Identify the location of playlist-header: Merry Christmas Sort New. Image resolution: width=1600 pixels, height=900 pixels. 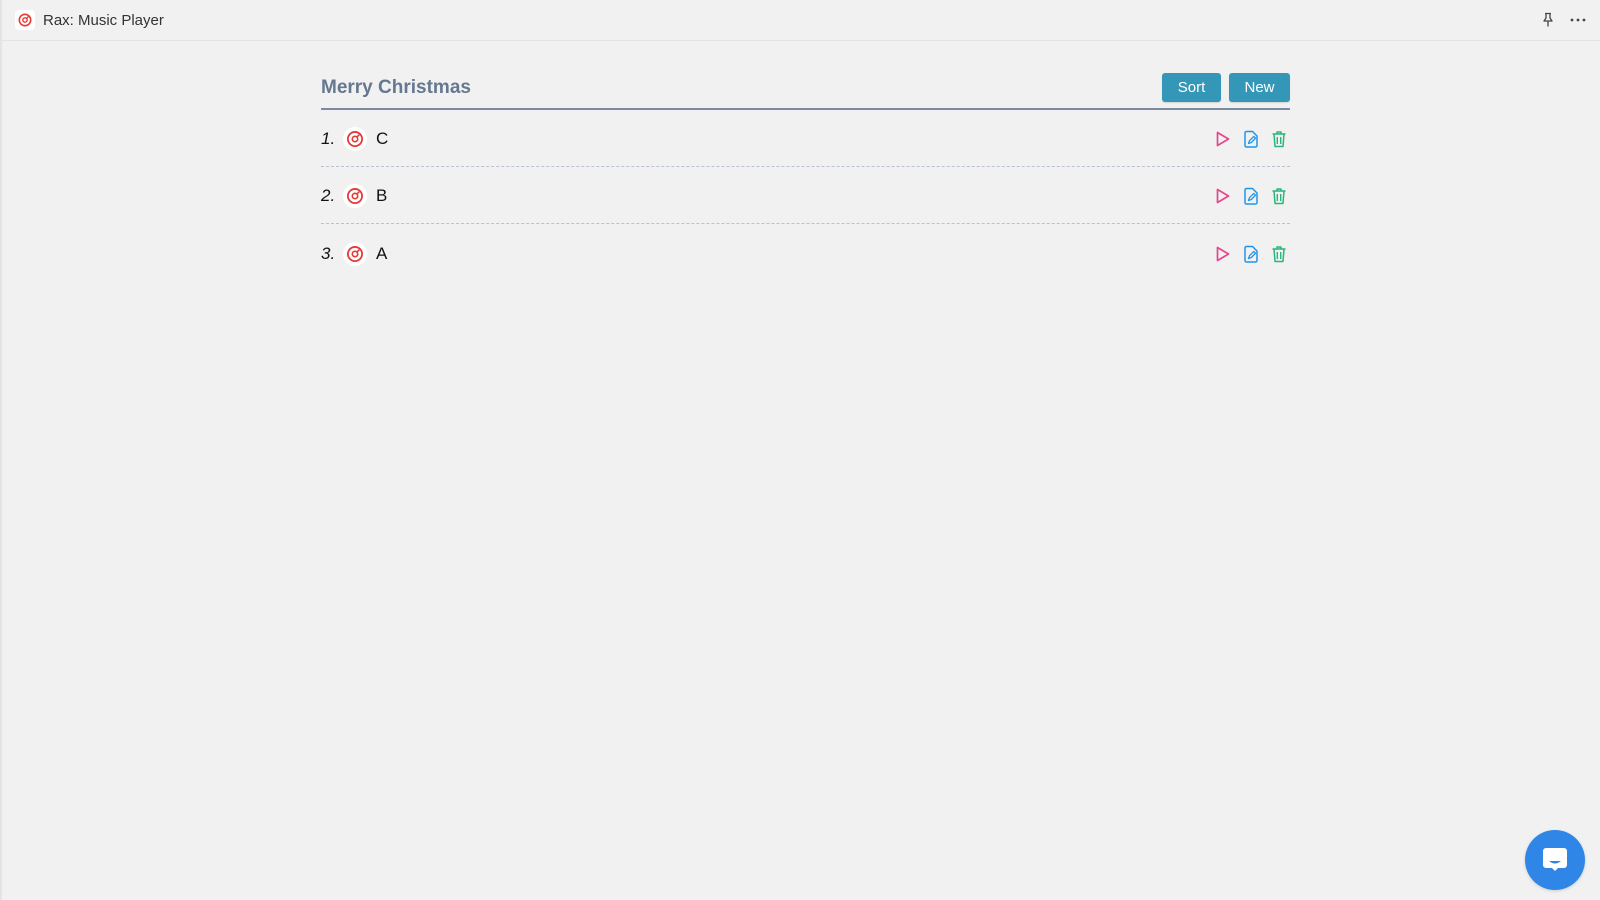
(805, 90).